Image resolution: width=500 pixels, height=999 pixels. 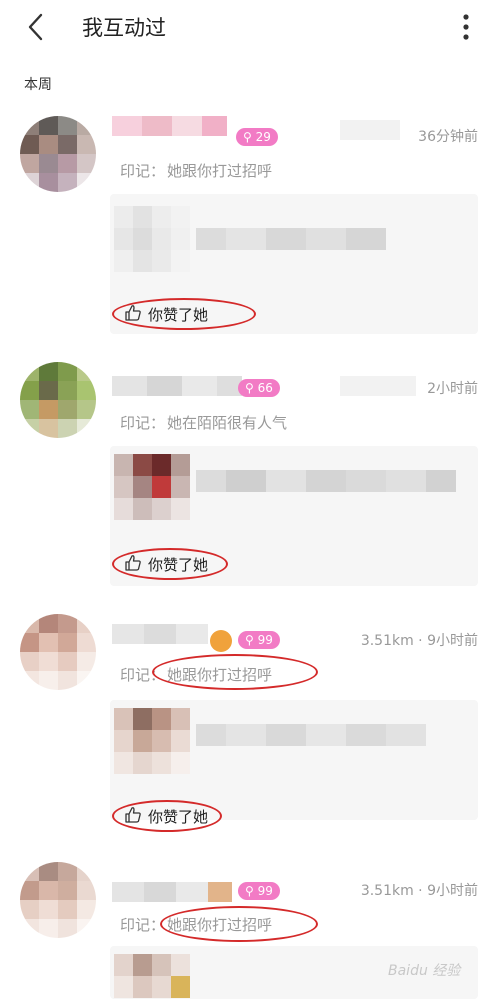 What do you see at coordinates (221, 641) in the screenshot?
I see `mood-emoji-icon` at bounding box center [221, 641].